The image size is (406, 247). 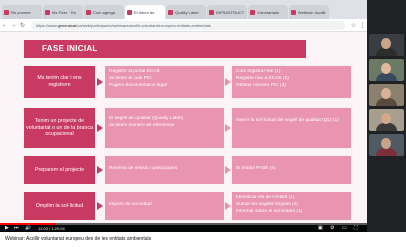 I want to click on captions-icon: ▣, so click(x=320, y=228).